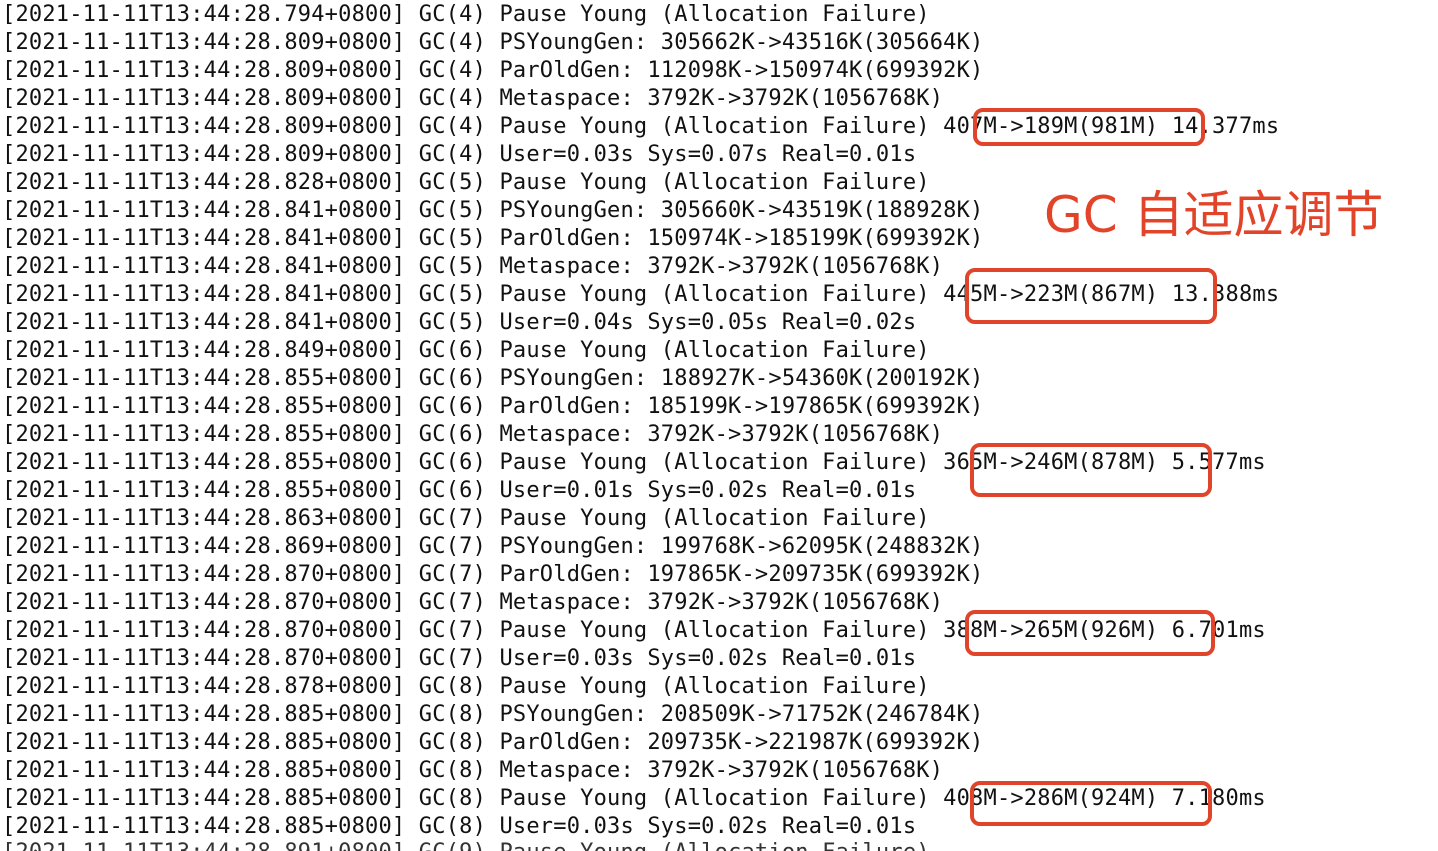 The image size is (1438, 851). What do you see at coordinates (1089, 127) in the screenshot?
I see `heap-highlight-gc4` at bounding box center [1089, 127].